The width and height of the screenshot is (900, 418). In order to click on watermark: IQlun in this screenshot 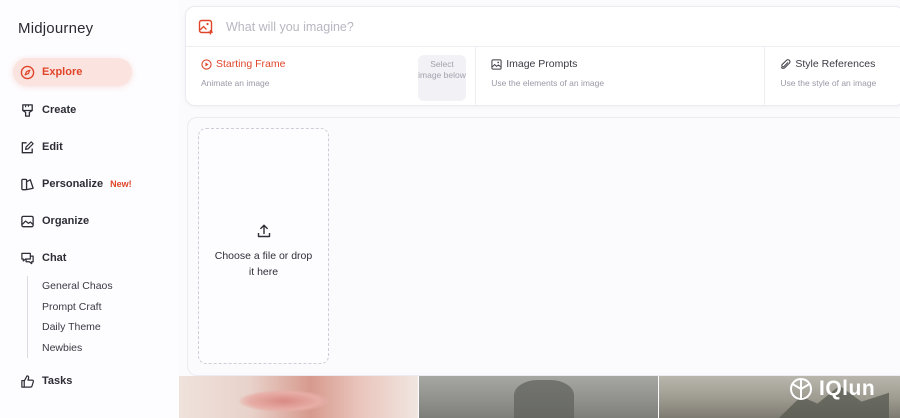, I will do `click(832, 389)`.